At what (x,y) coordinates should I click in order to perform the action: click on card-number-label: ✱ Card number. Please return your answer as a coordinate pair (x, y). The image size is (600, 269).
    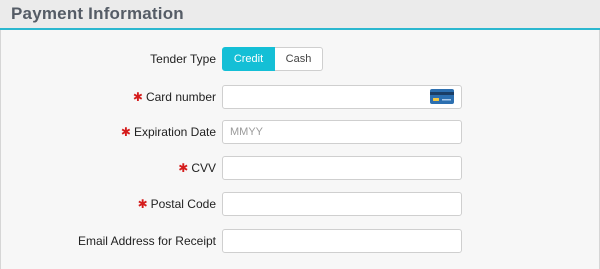
    Looking at the image, I should click on (174, 97).